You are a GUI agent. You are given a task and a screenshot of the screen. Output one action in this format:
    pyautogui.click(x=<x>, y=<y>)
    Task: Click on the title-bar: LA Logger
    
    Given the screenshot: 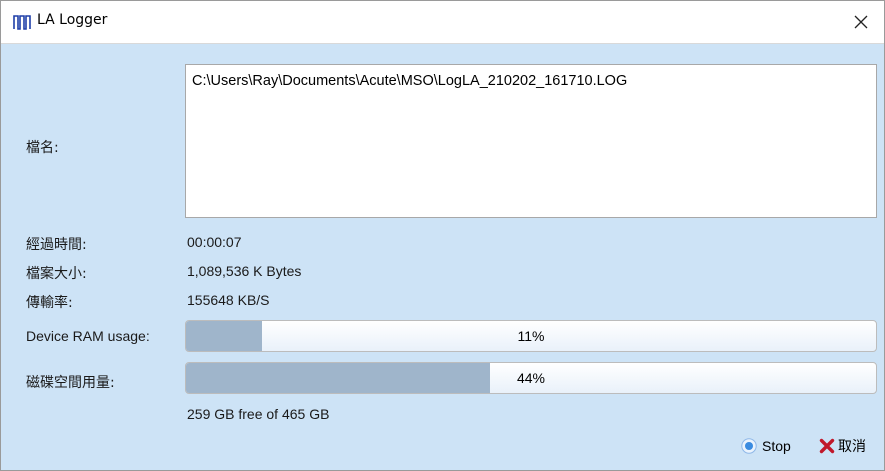 What is the action you would take?
    pyautogui.click(x=442, y=22)
    